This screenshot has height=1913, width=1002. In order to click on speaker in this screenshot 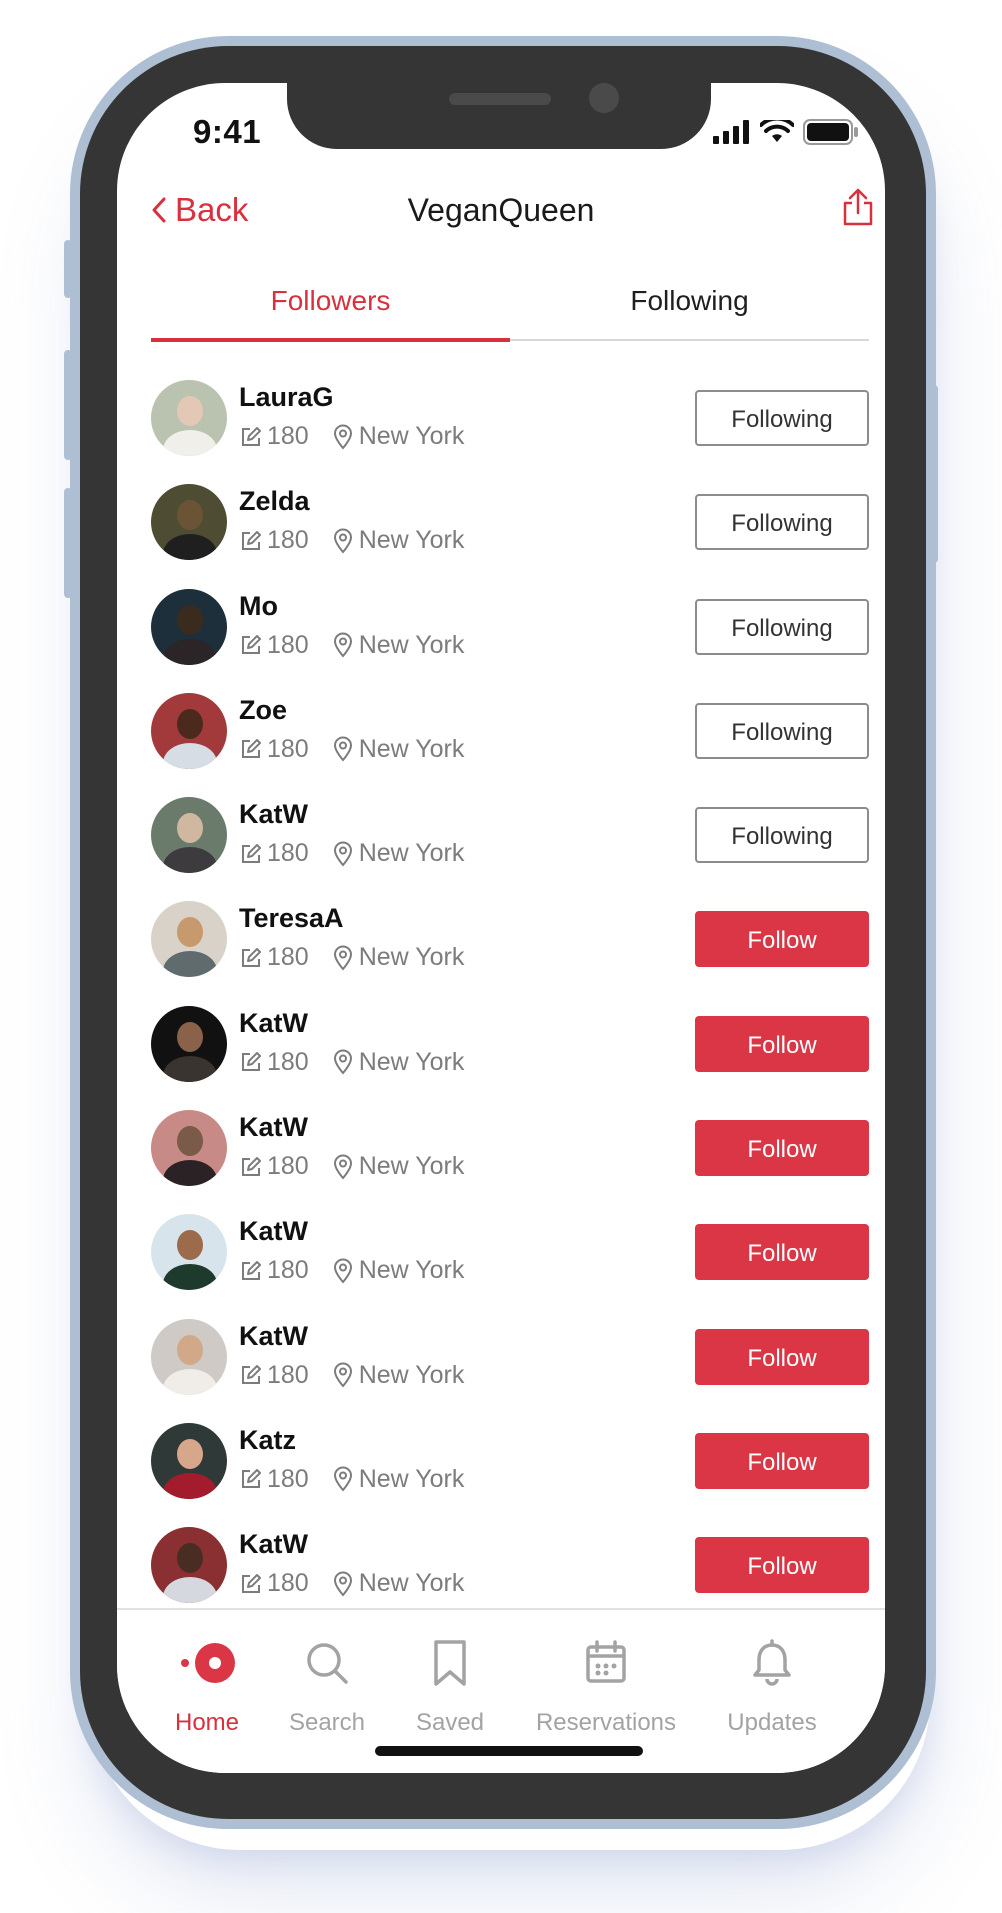, I will do `click(500, 99)`.